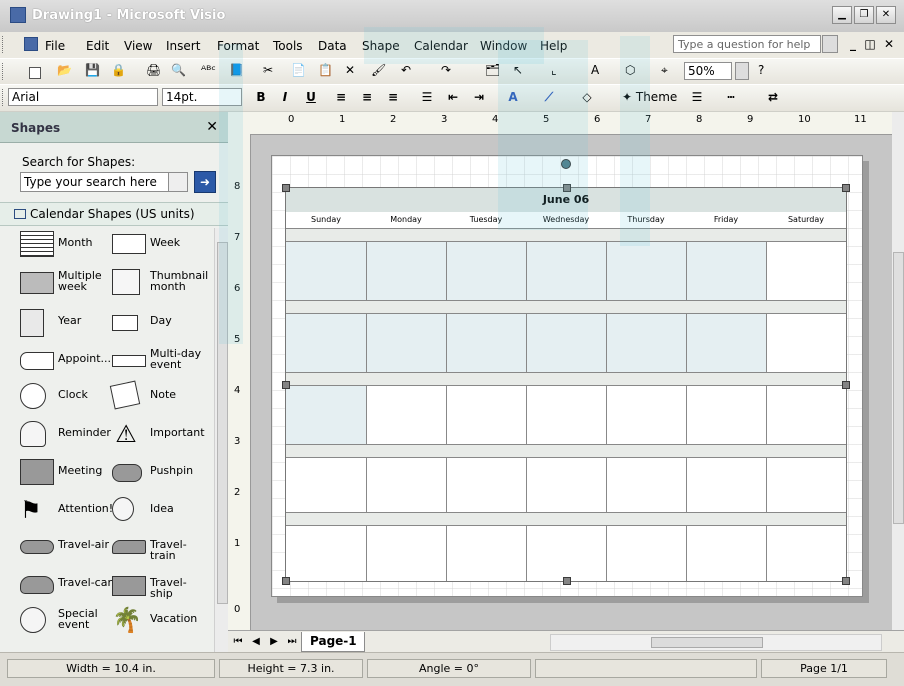  What do you see at coordinates (238, 642) in the screenshot?
I see `first-page-button: ⏮` at bounding box center [238, 642].